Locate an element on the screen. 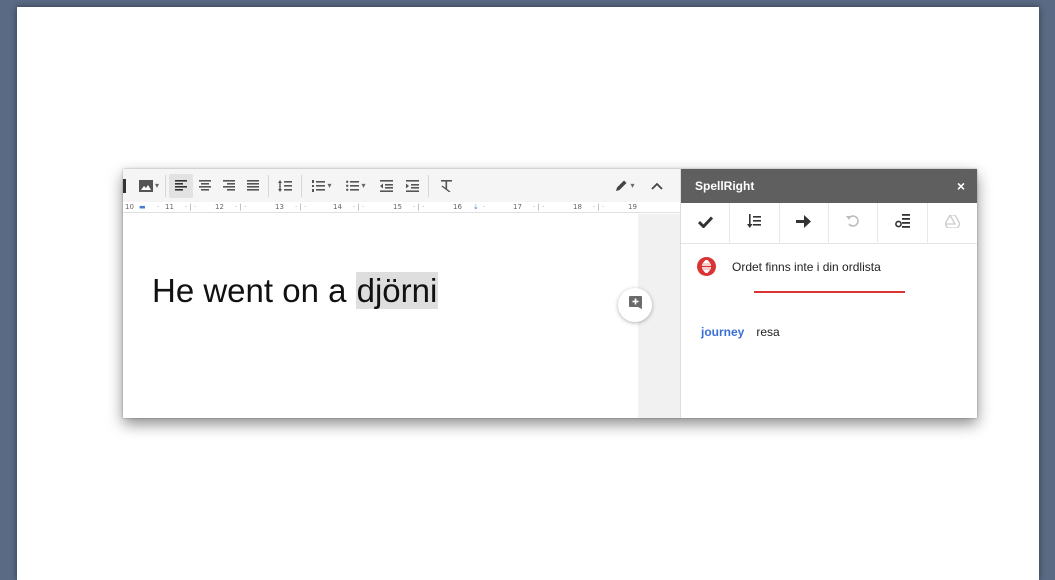 This screenshot has width=1055, height=580. ruler-number: 19 is located at coordinates (632, 207).